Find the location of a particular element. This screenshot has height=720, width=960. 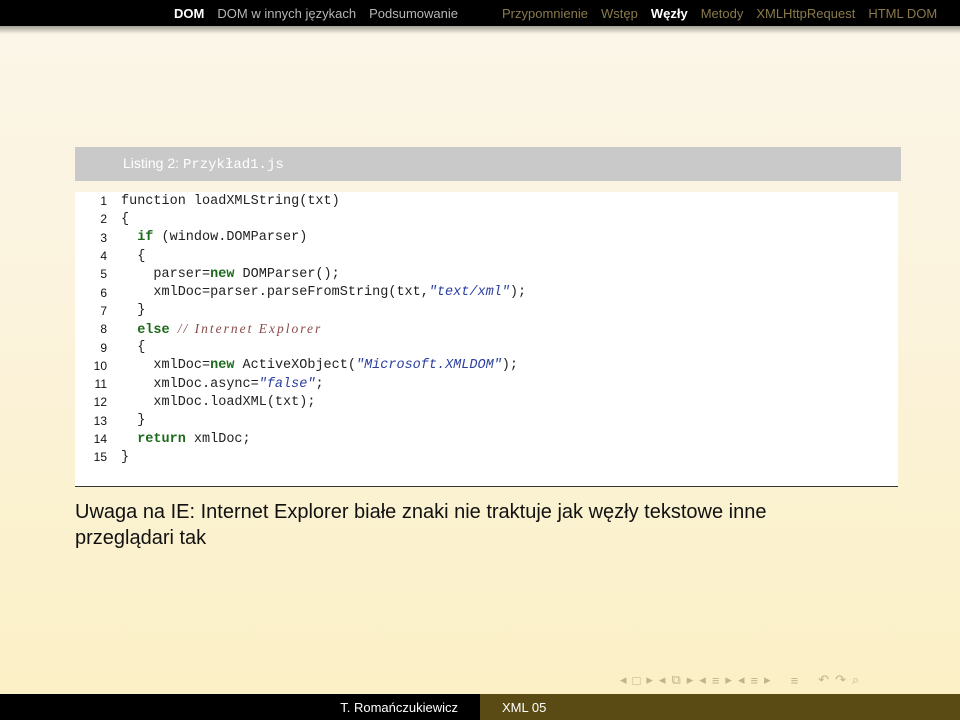

code-string: "text/xml" is located at coordinates (469, 293).